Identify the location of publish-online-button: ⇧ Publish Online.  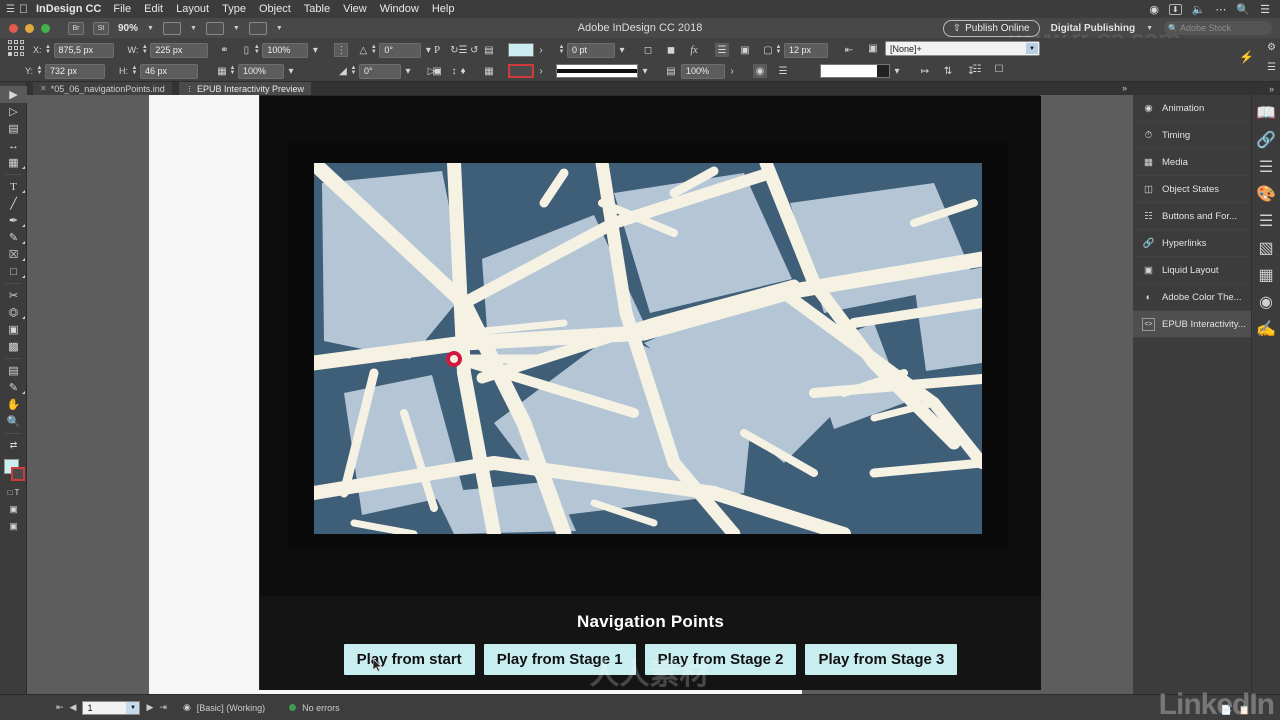
(991, 28).